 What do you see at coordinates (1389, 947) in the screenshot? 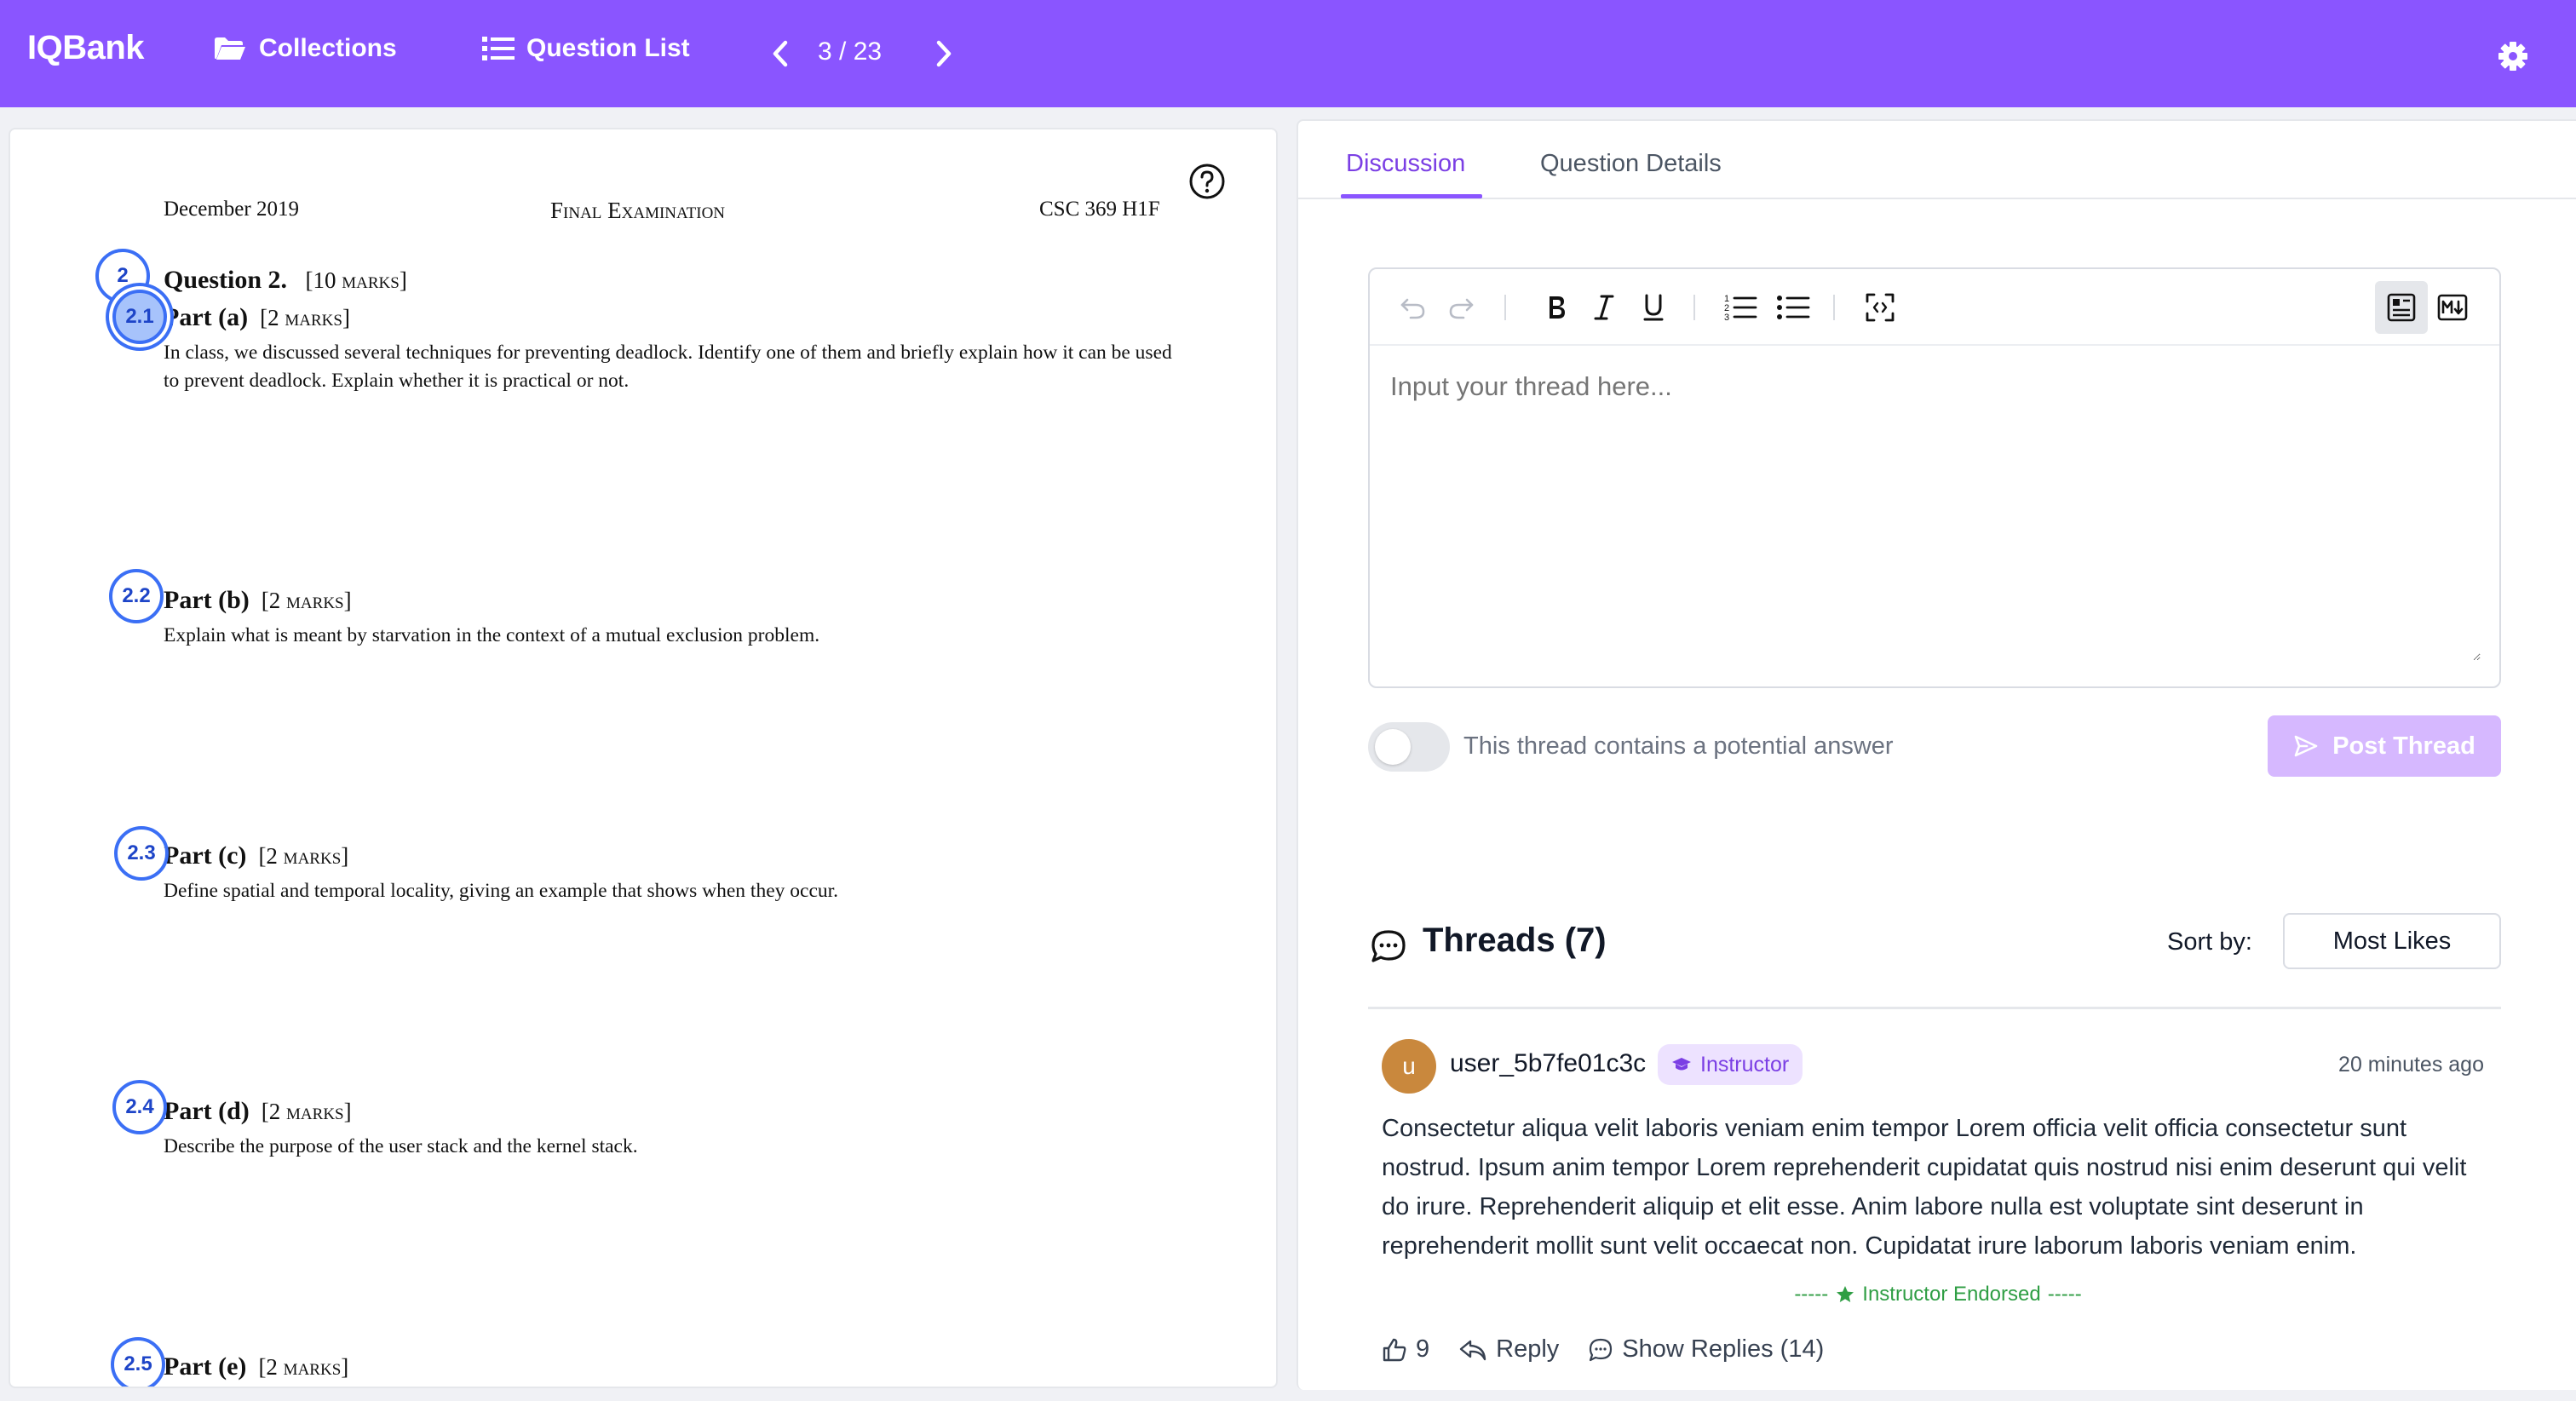
I see `chat-bubbles-icon` at bounding box center [1389, 947].